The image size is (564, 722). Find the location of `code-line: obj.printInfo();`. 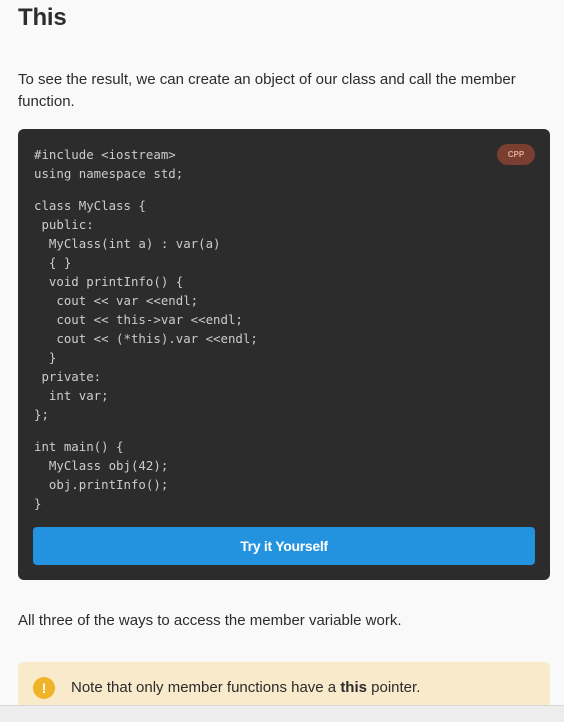

code-line: obj.printInfo(); is located at coordinates (101, 484).